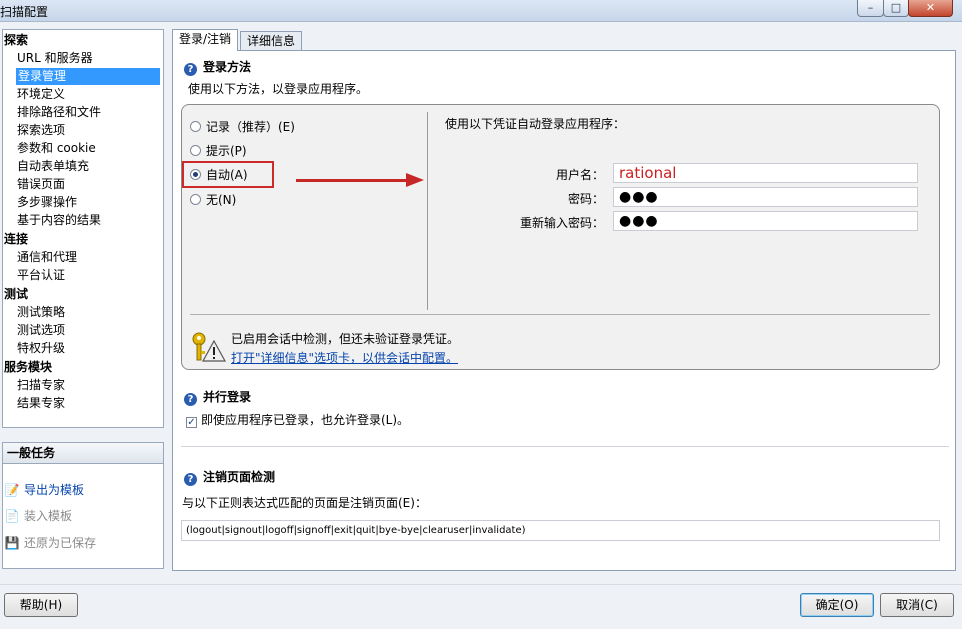 The height and width of the screenshot is (629, 962). What do you see at coordinates (242, 127) in the screenshot?
I see `radio-record: 记录（推荐）(E)` at bounding box center [242, 127].